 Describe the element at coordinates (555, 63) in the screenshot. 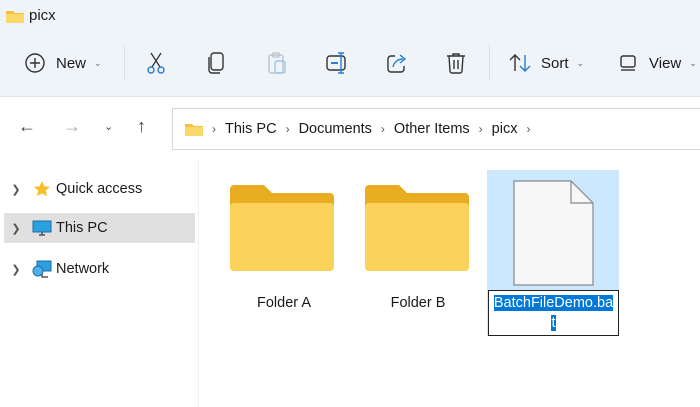

I see `sort-label: Sort` at that location.